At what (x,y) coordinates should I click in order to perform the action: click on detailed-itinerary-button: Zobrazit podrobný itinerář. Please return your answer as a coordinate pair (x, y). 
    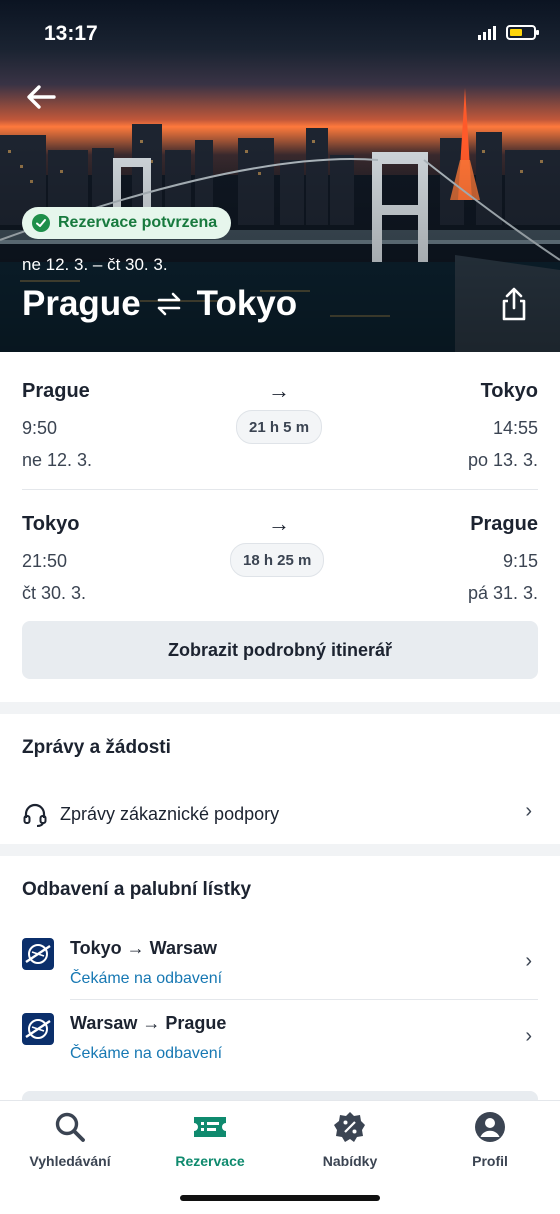
    Looking at the image, I should click on (280, 650).